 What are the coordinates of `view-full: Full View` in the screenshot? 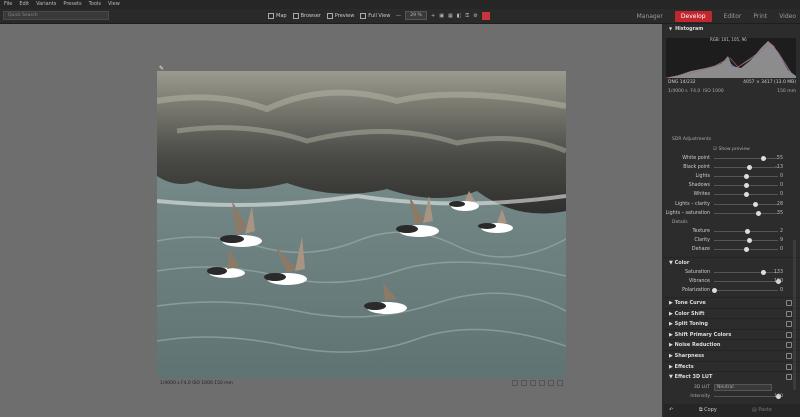 It's located at (375, 16).